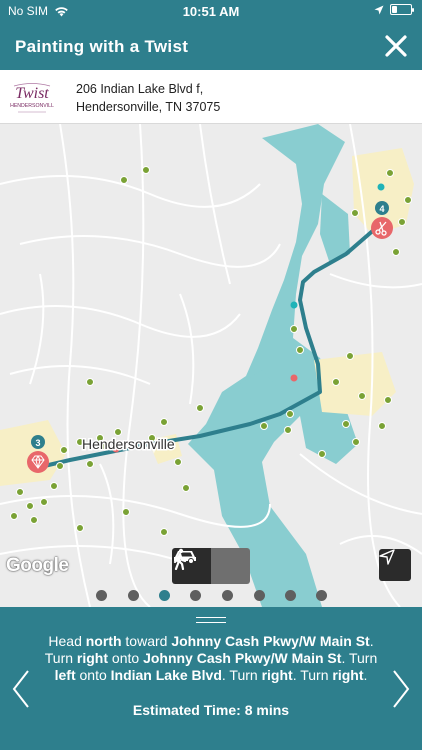 This screenshot has height=750, width=422. I want to click on poi-red-dot, so click(294, 378).